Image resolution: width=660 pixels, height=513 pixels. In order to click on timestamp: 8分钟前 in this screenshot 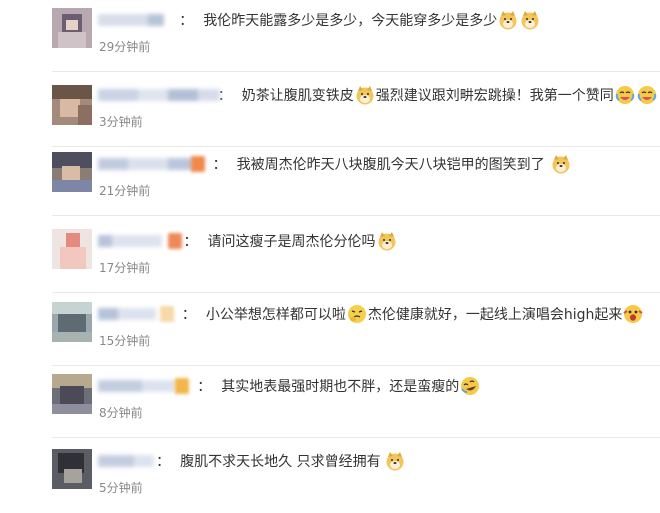, I will do `click(121, 413)`.